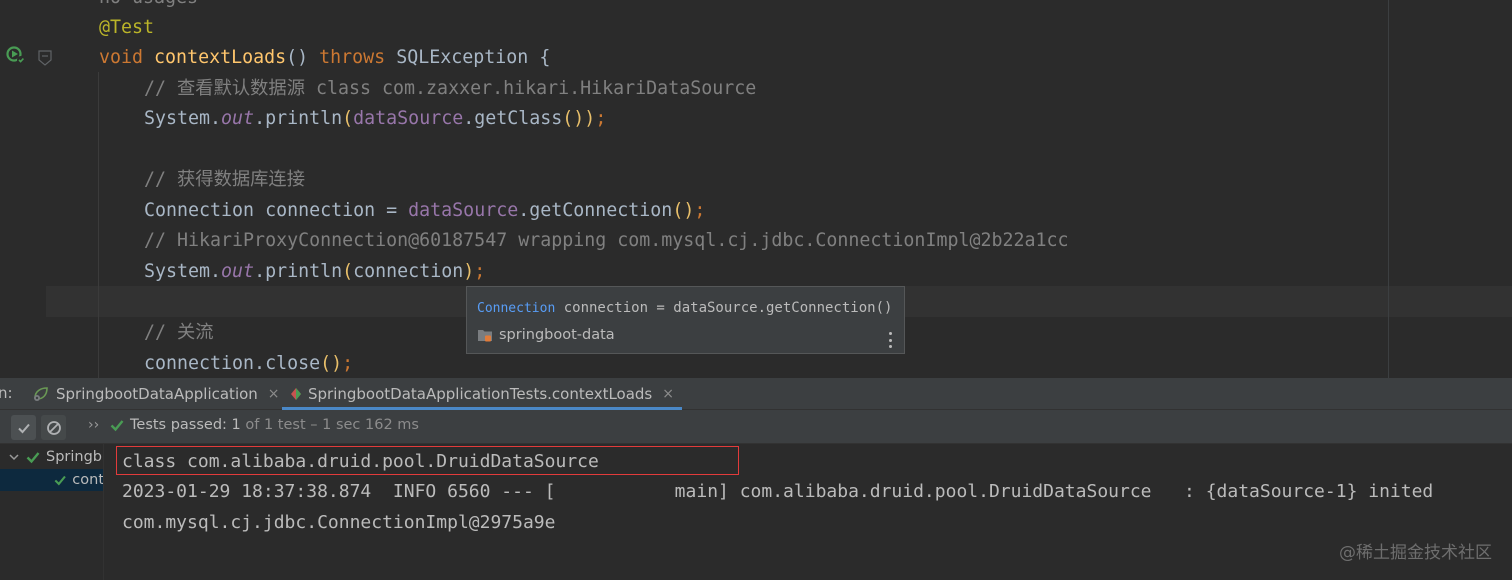  Describe the element at coordinates (462, 57) in the screenshot. I see `exception-type: SQLException` at that location.